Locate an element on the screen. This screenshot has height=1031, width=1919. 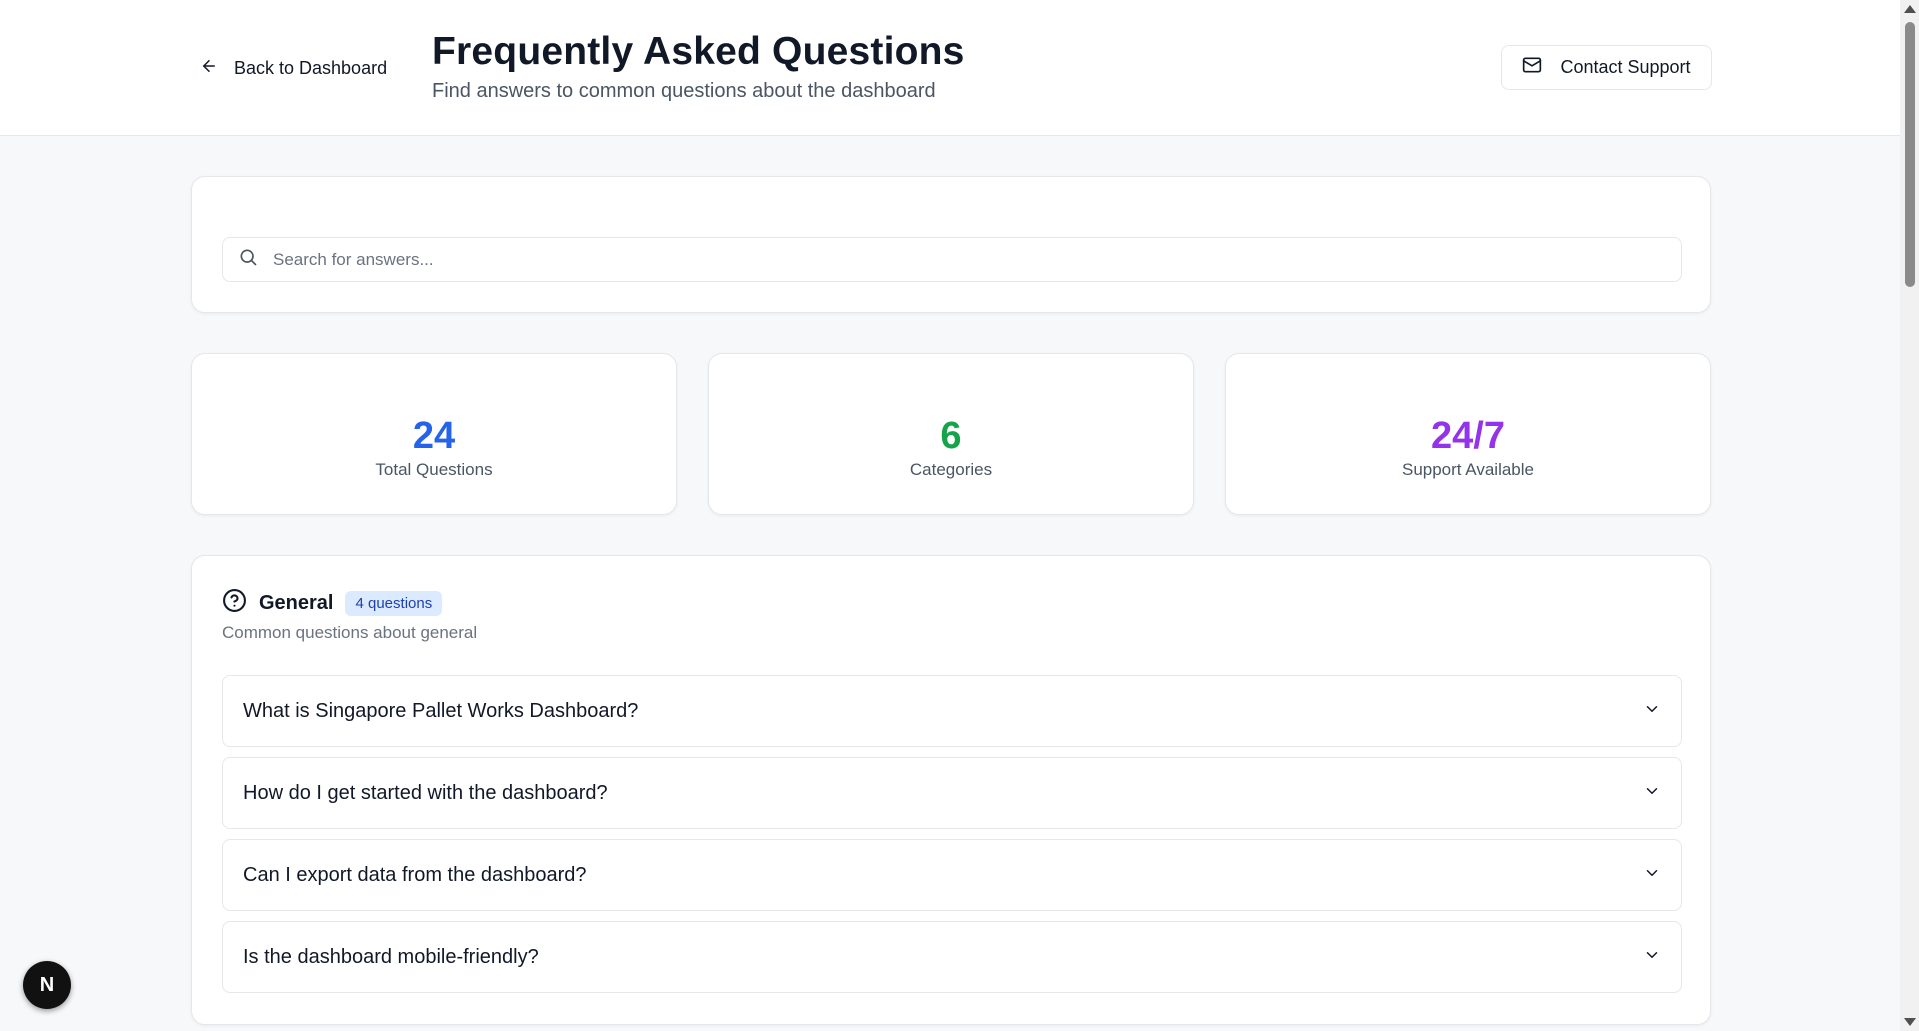
category-header: General 4 questions is located at coordinates (332, 603).